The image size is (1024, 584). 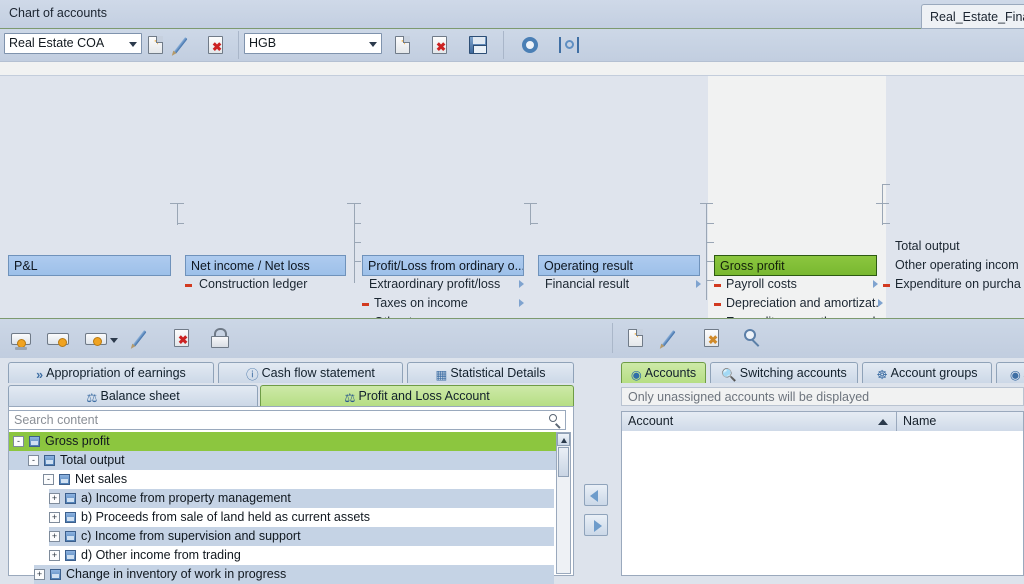 What do you see at coordinates (927, 372) in the screenshot?
I see `tab-account-groups: ☸ Account groups` at bounding box center [927, 372].